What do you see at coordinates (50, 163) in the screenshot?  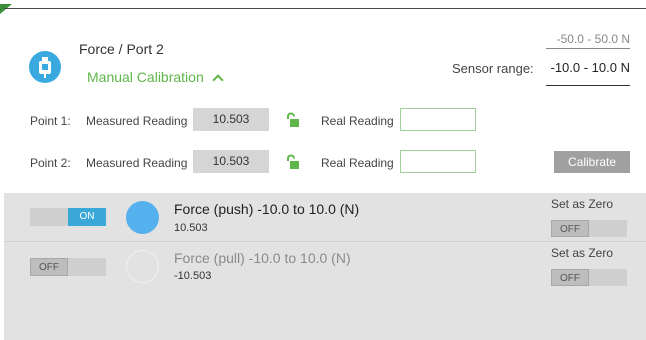 I see `point-label: Point 2:` at bounding box center [50, 163].